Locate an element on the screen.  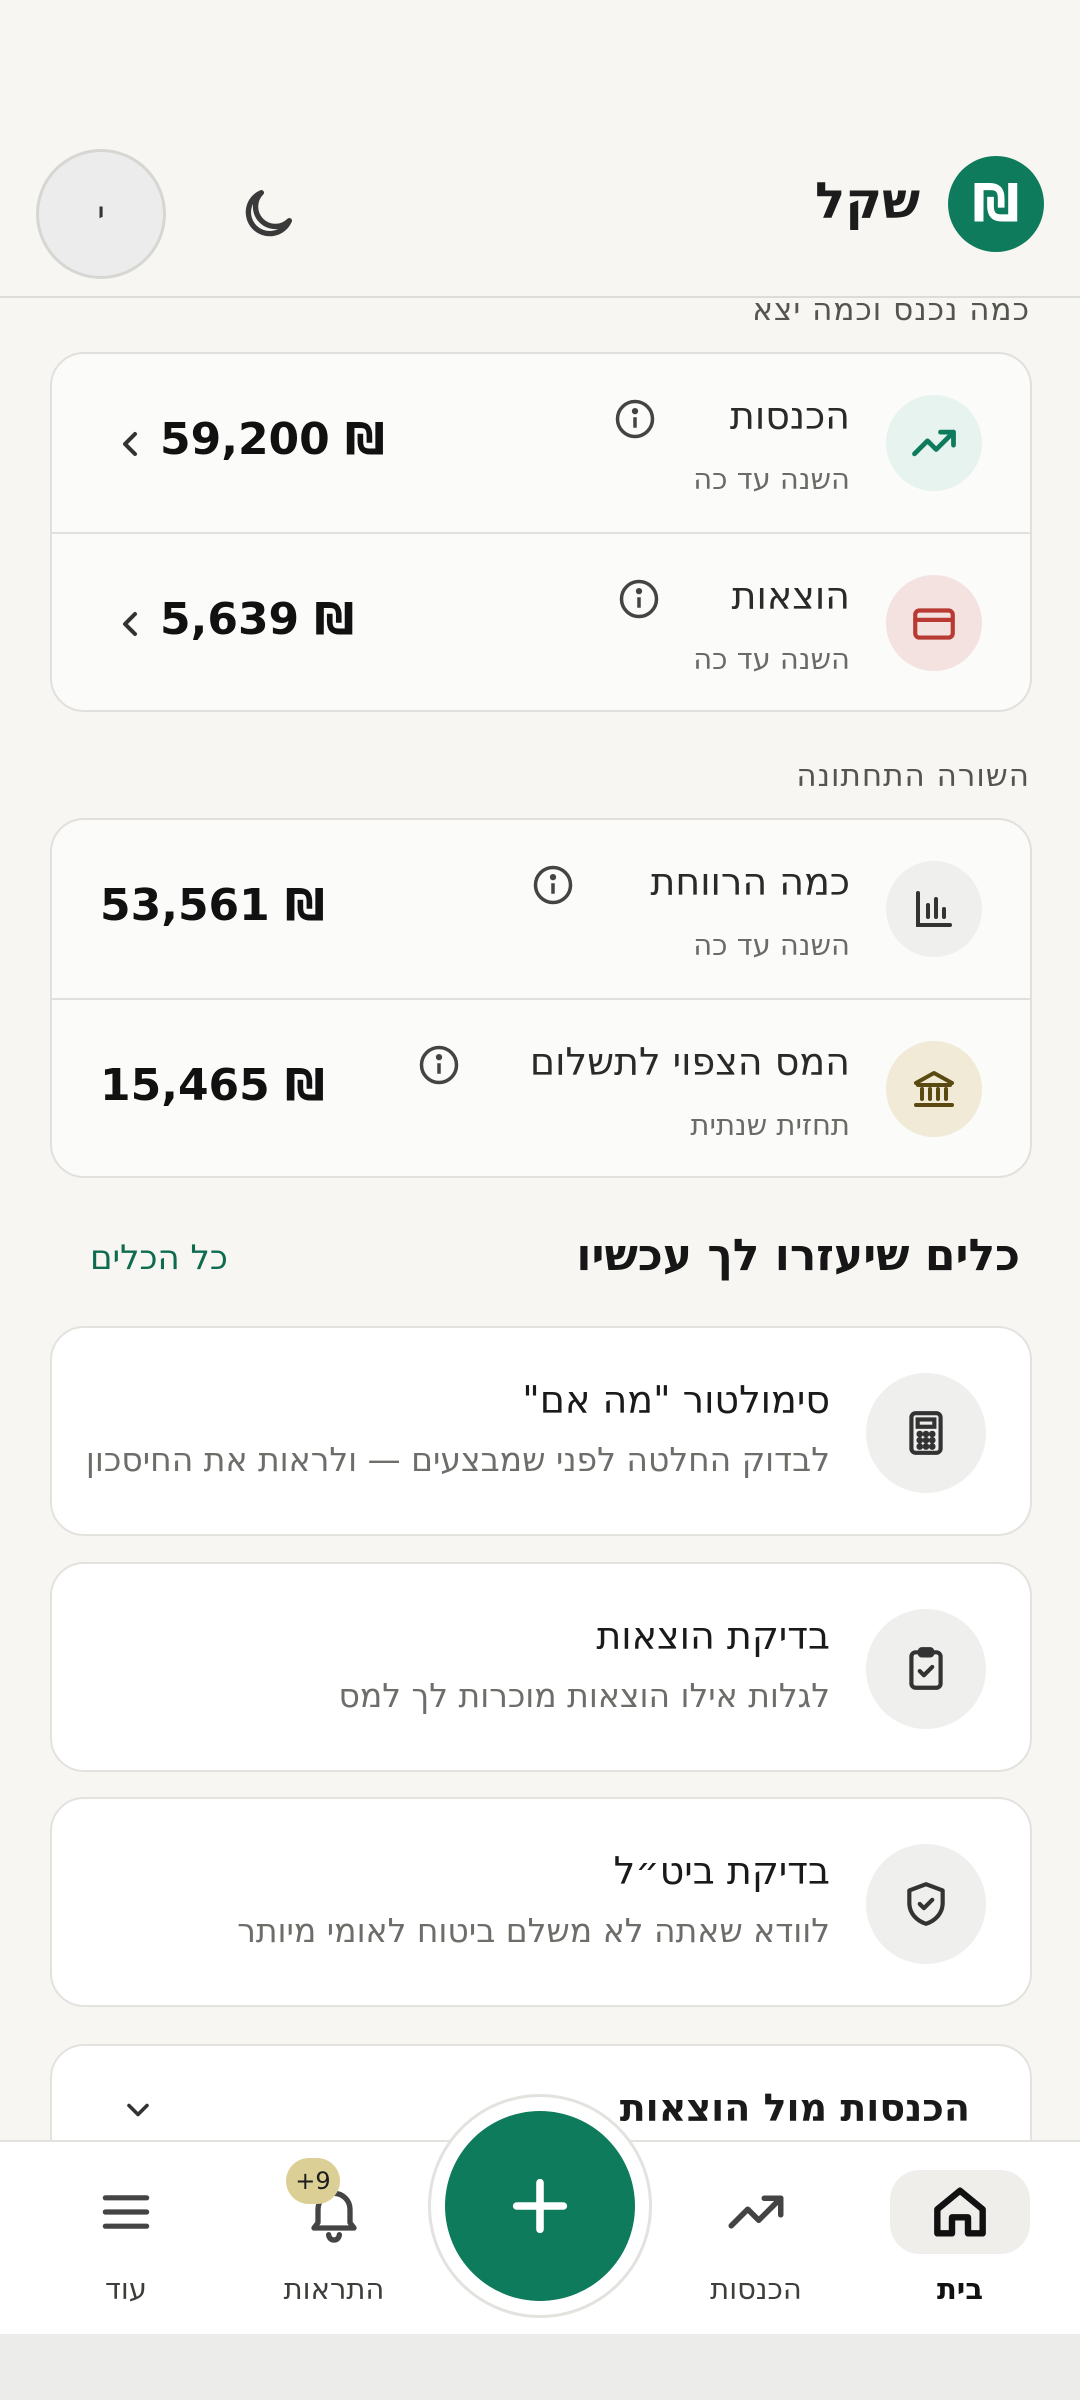
profit-value: 53,561 ₪ is located at coordinates (212, 905).